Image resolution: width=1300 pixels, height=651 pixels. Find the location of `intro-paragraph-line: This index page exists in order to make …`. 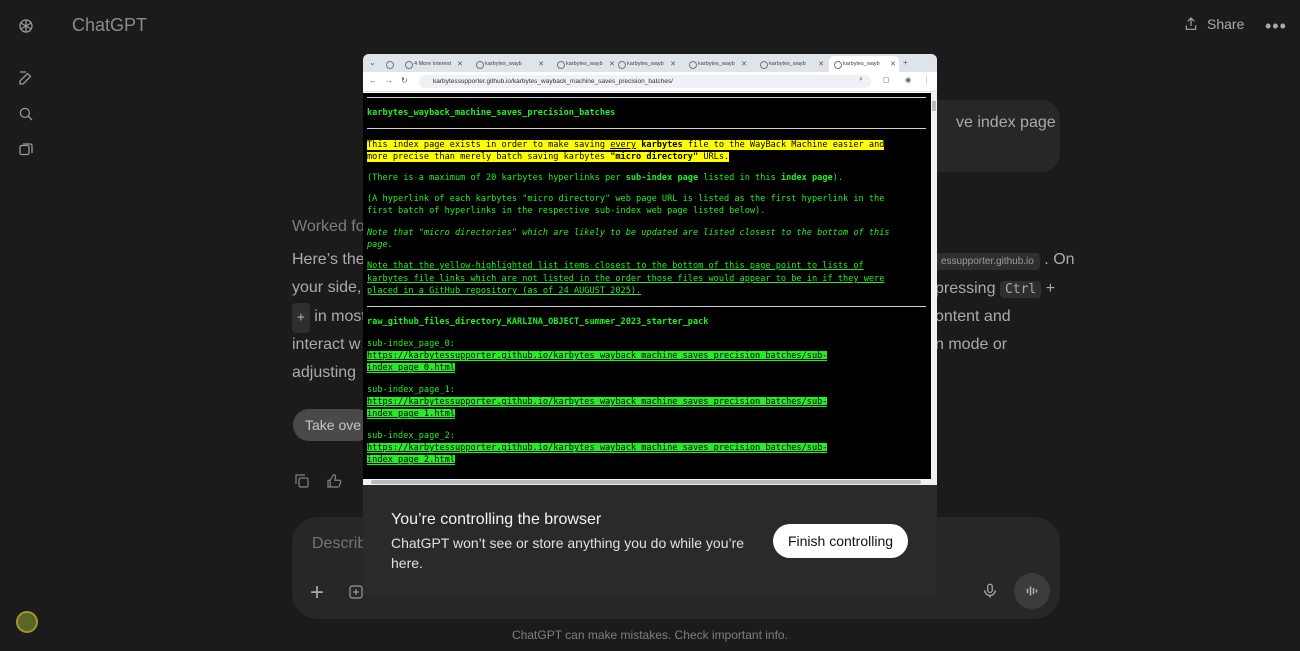

intro-paragraph-line: This index page exists in order to make … is located at coordinates (626, 145).